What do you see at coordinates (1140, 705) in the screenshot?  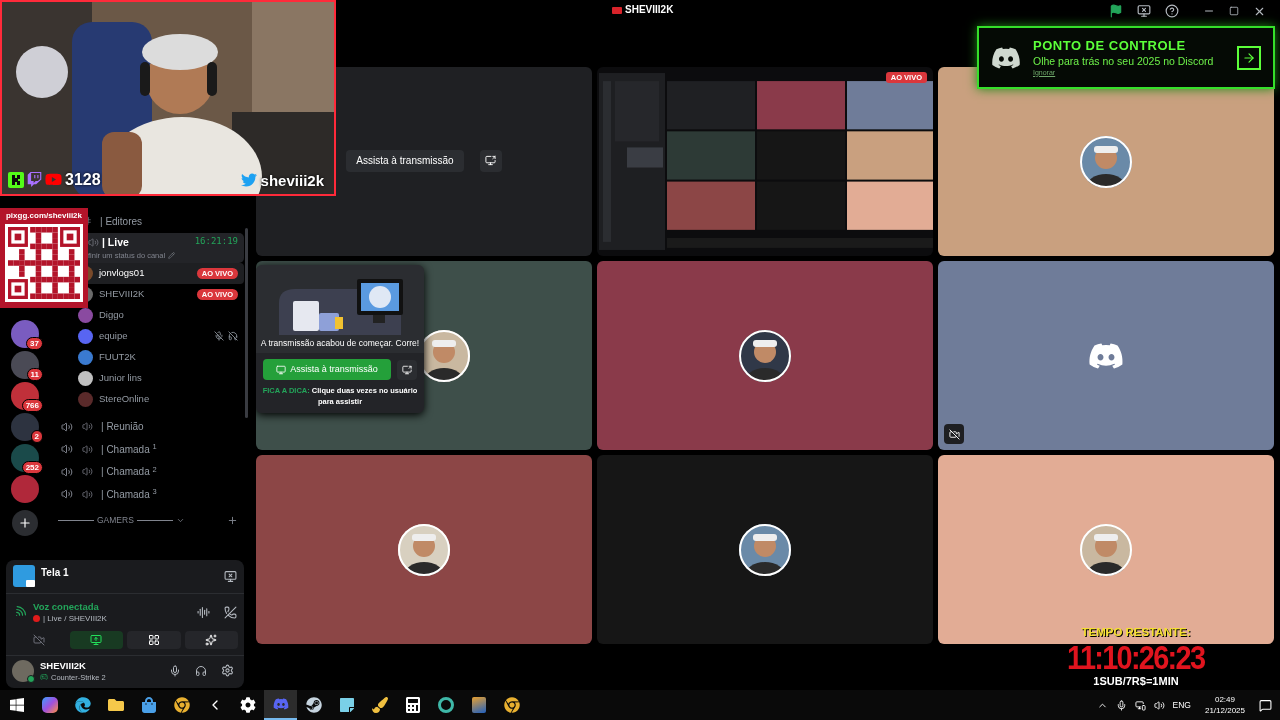 I see `network-icon` at bounding box center [1140, 705].